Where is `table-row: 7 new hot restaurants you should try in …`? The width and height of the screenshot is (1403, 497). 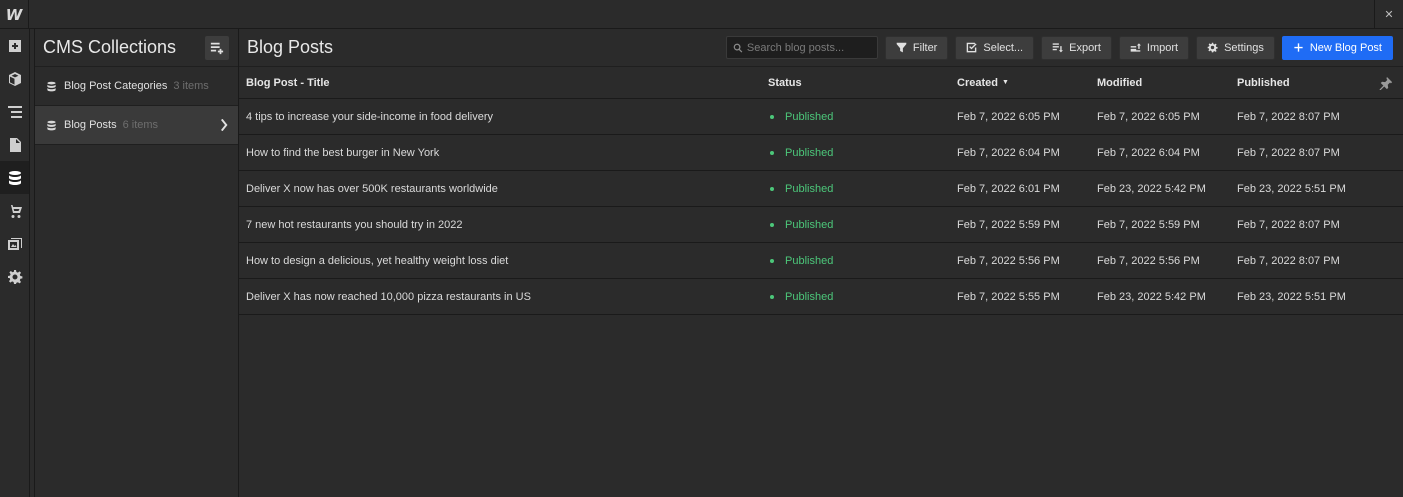 table-row: 7 new hot restaurants you should try in … is located at coordinates (821, 225).